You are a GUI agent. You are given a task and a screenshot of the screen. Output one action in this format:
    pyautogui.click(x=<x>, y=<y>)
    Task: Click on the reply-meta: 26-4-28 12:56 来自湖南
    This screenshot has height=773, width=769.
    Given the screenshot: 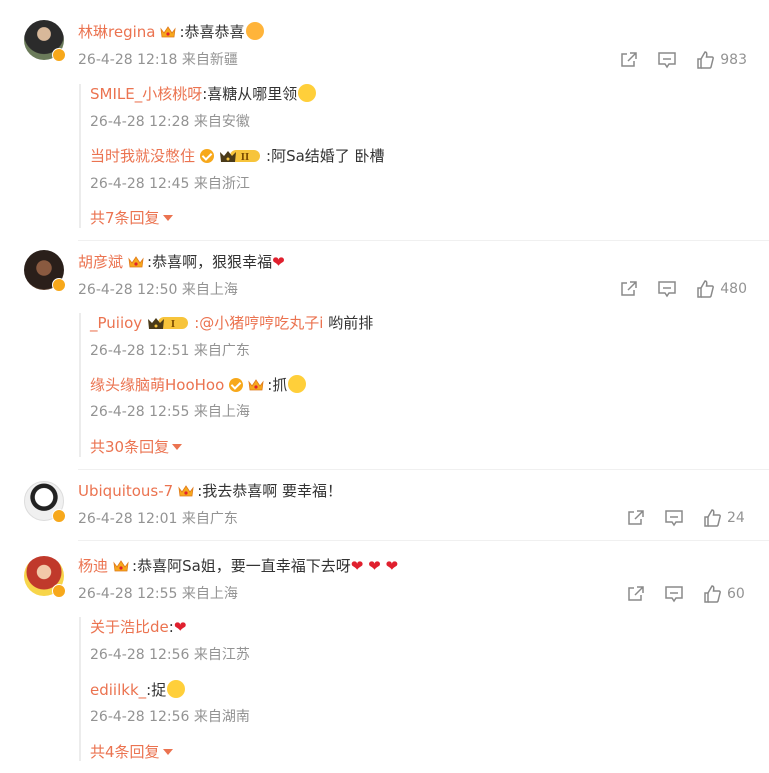 What is the action you would take?
    pyautogui.click(x=170, y=717)
    